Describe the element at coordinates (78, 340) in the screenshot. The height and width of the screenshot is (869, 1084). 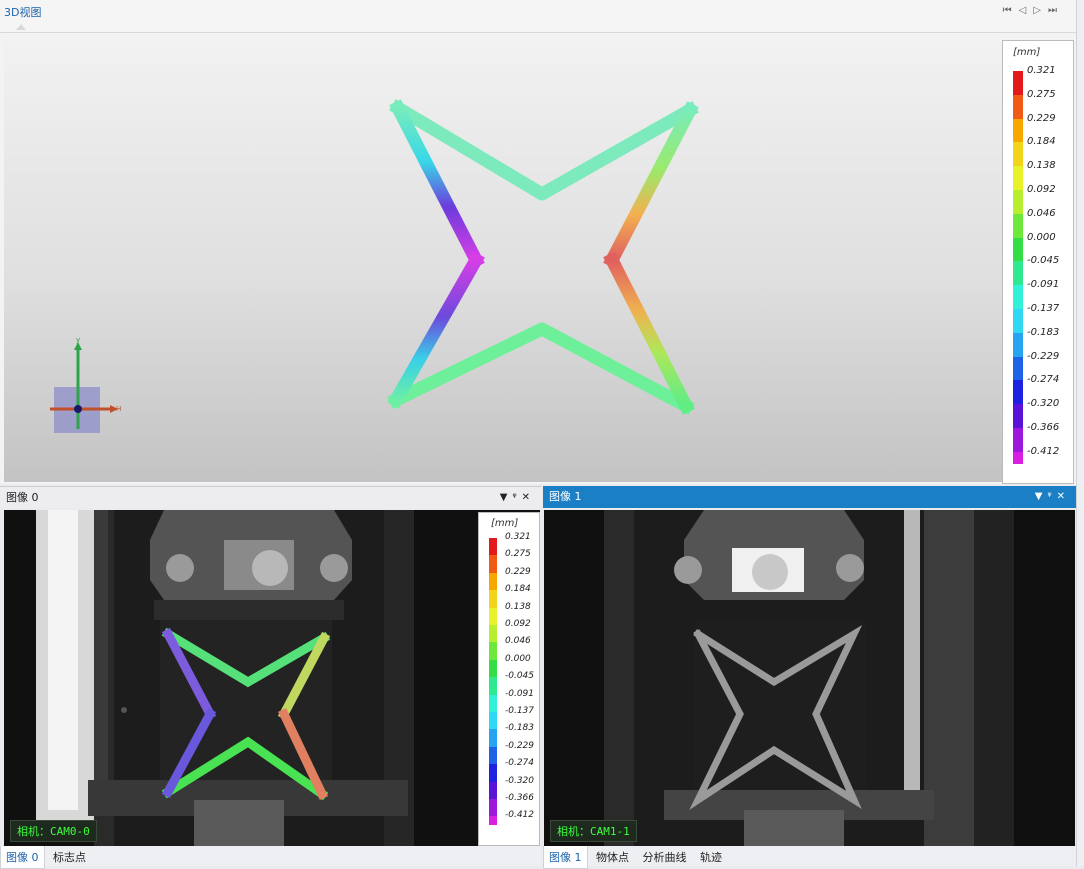
I see `axis-y-label: y` at that location.